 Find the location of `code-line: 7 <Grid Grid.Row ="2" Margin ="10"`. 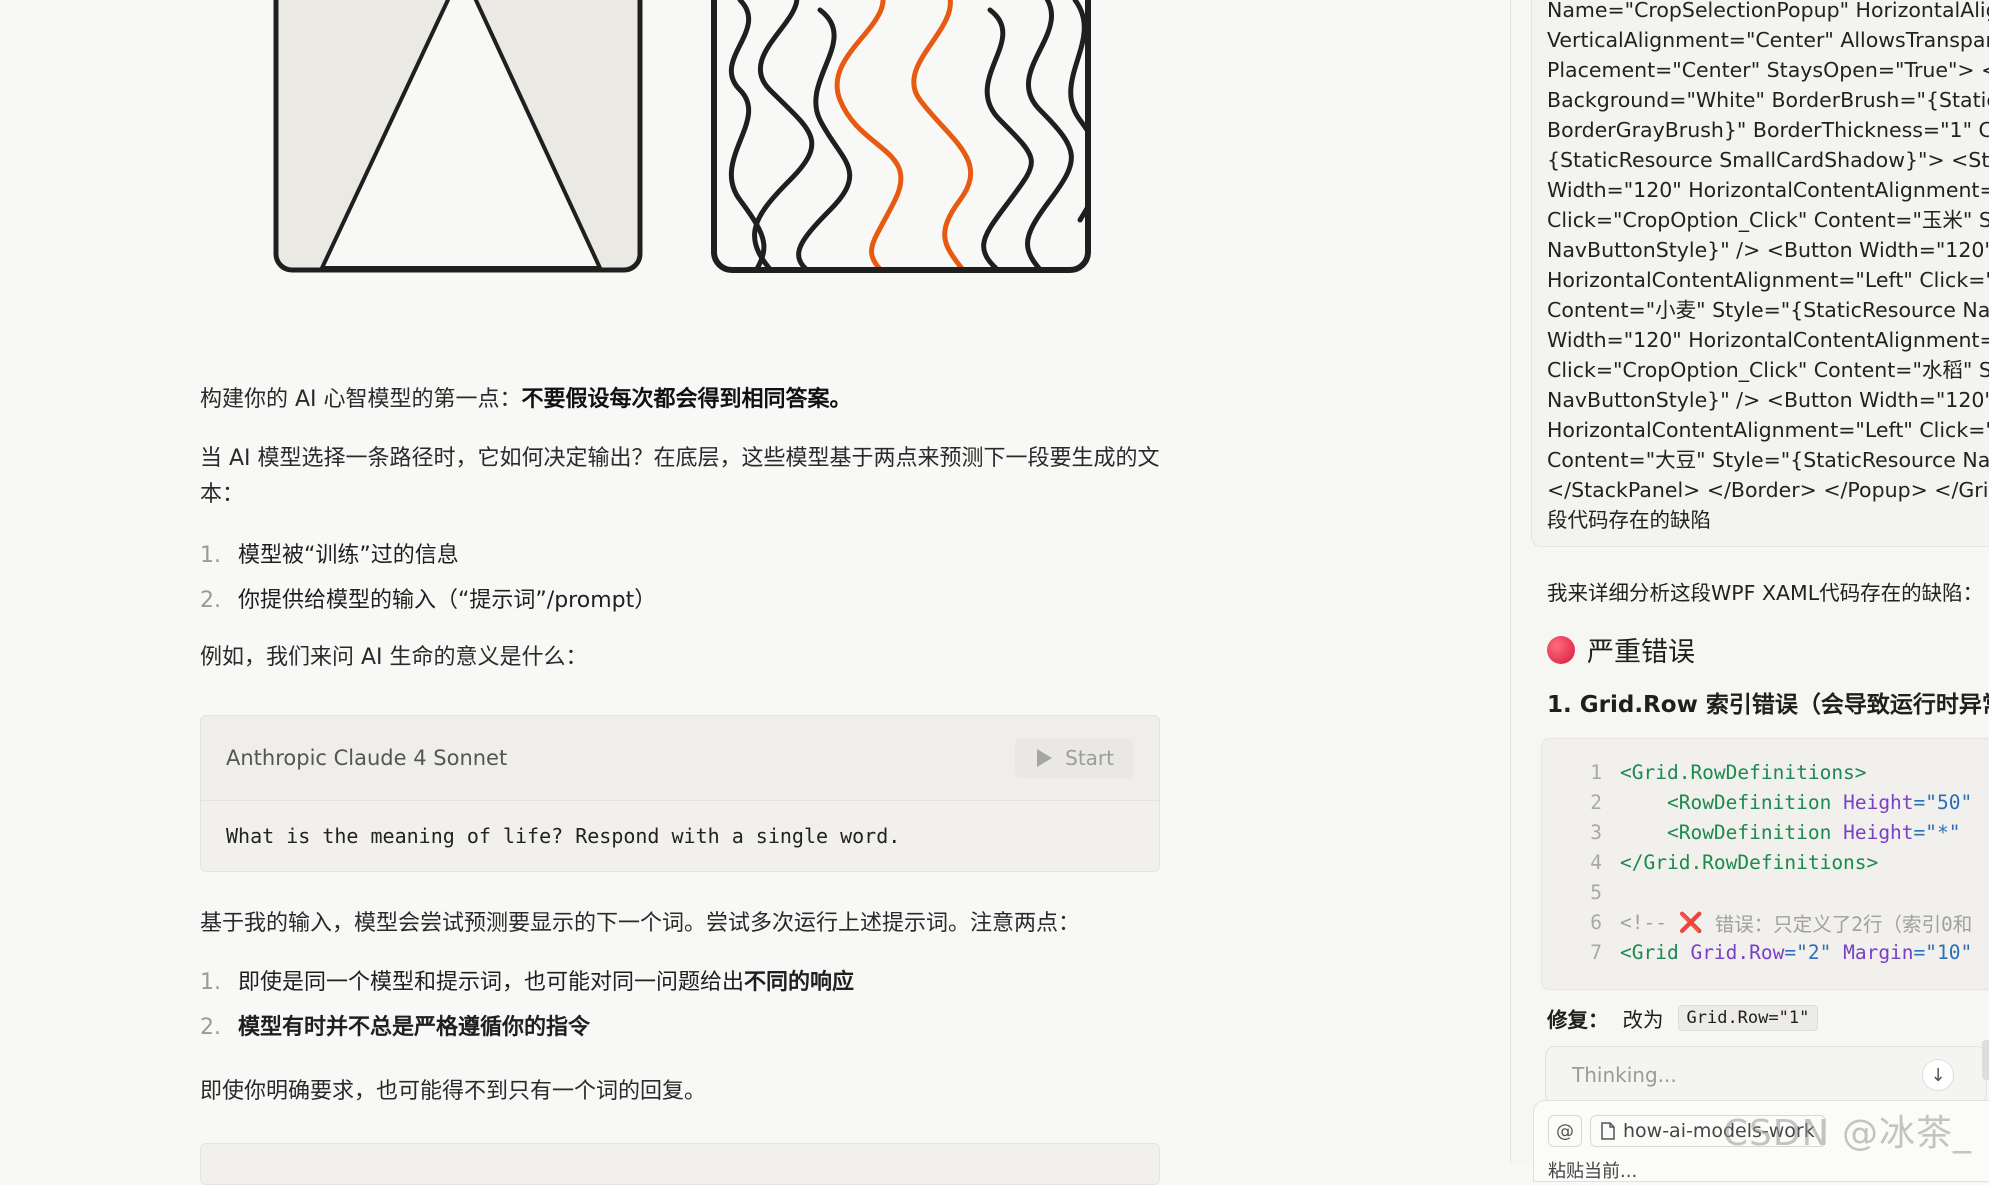

code-line: 7 <Grid Grid.Row ="2" Margin ="10" is located at coordinates (1781, 952).